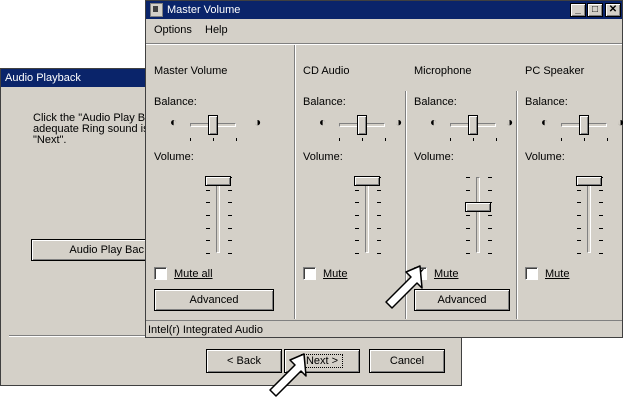  I want to click on audio-play-back-label: Audio Play Bac, so click(106, 250).